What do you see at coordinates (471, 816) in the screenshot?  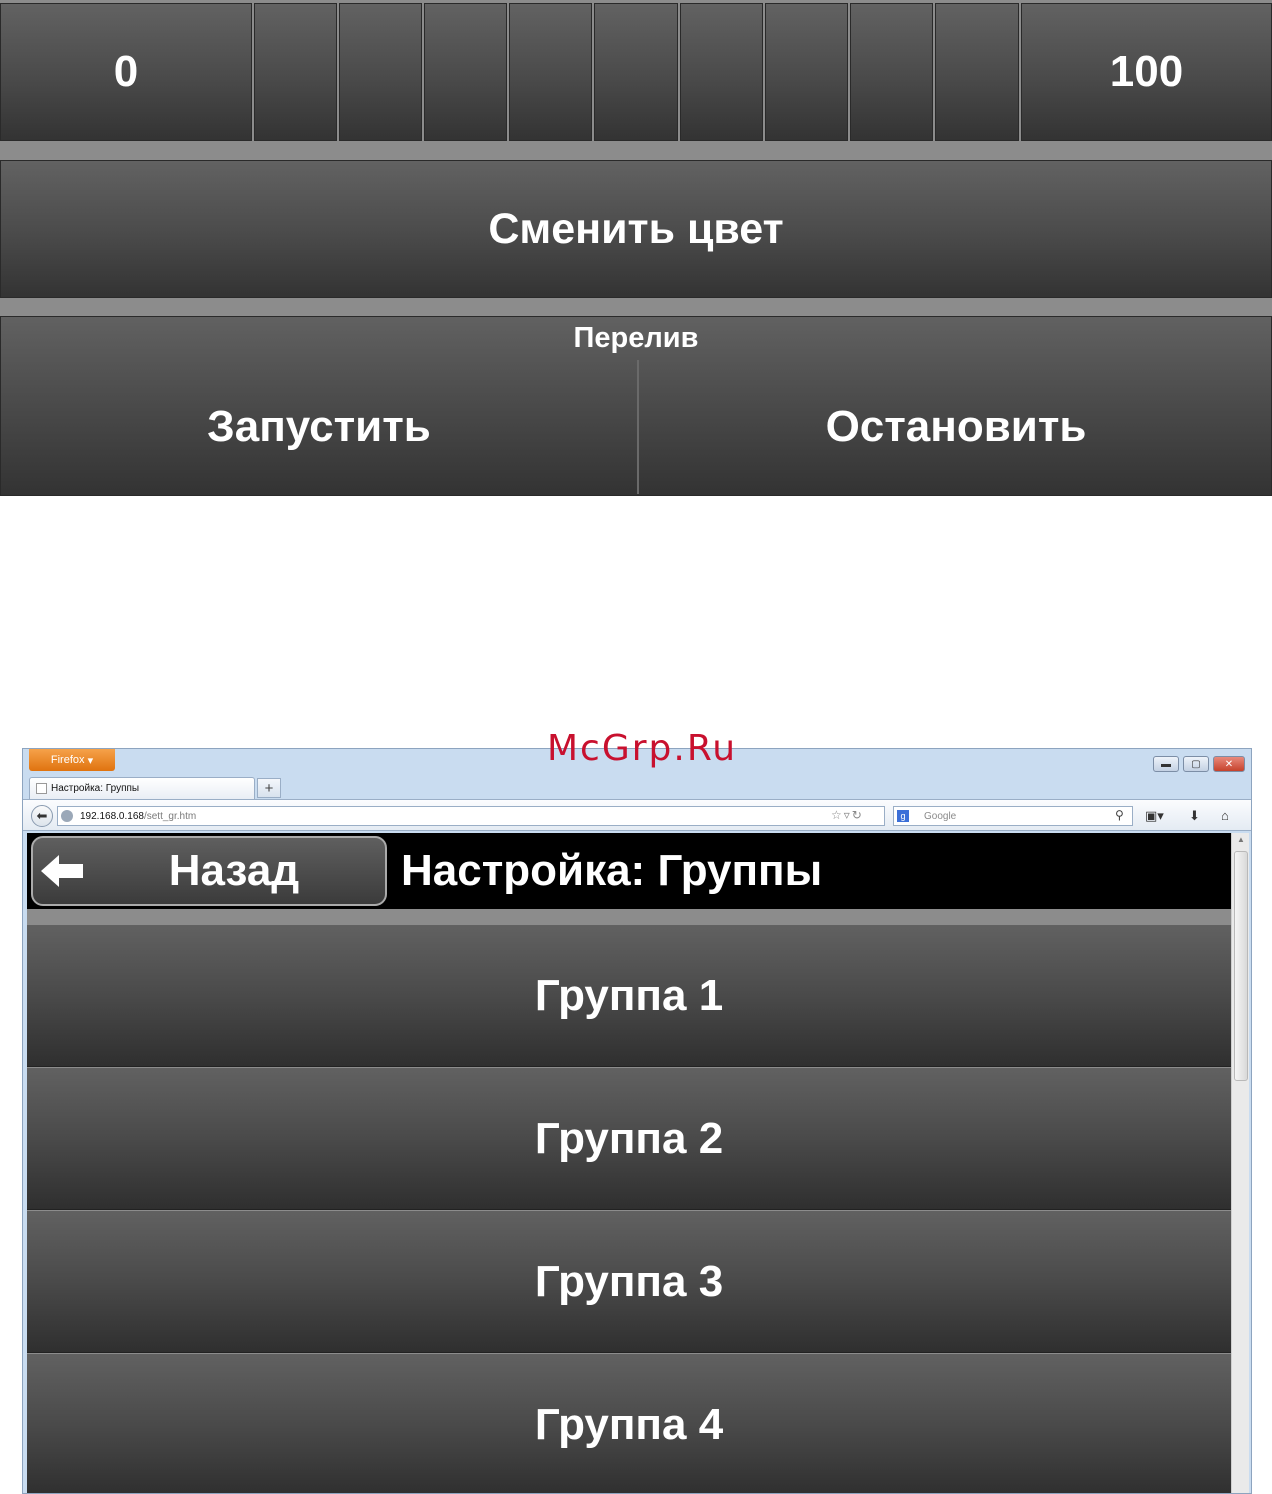 I see `url-bar: 192.168.0.168/sett_gr.htm` at bounding box center [471, 816].